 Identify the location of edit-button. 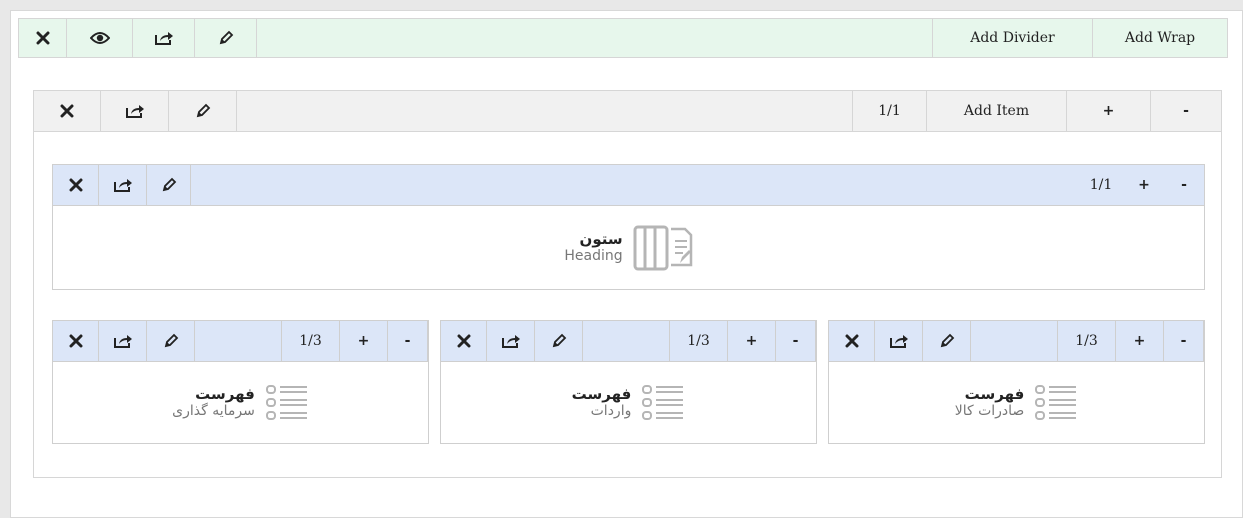
(226, 38).